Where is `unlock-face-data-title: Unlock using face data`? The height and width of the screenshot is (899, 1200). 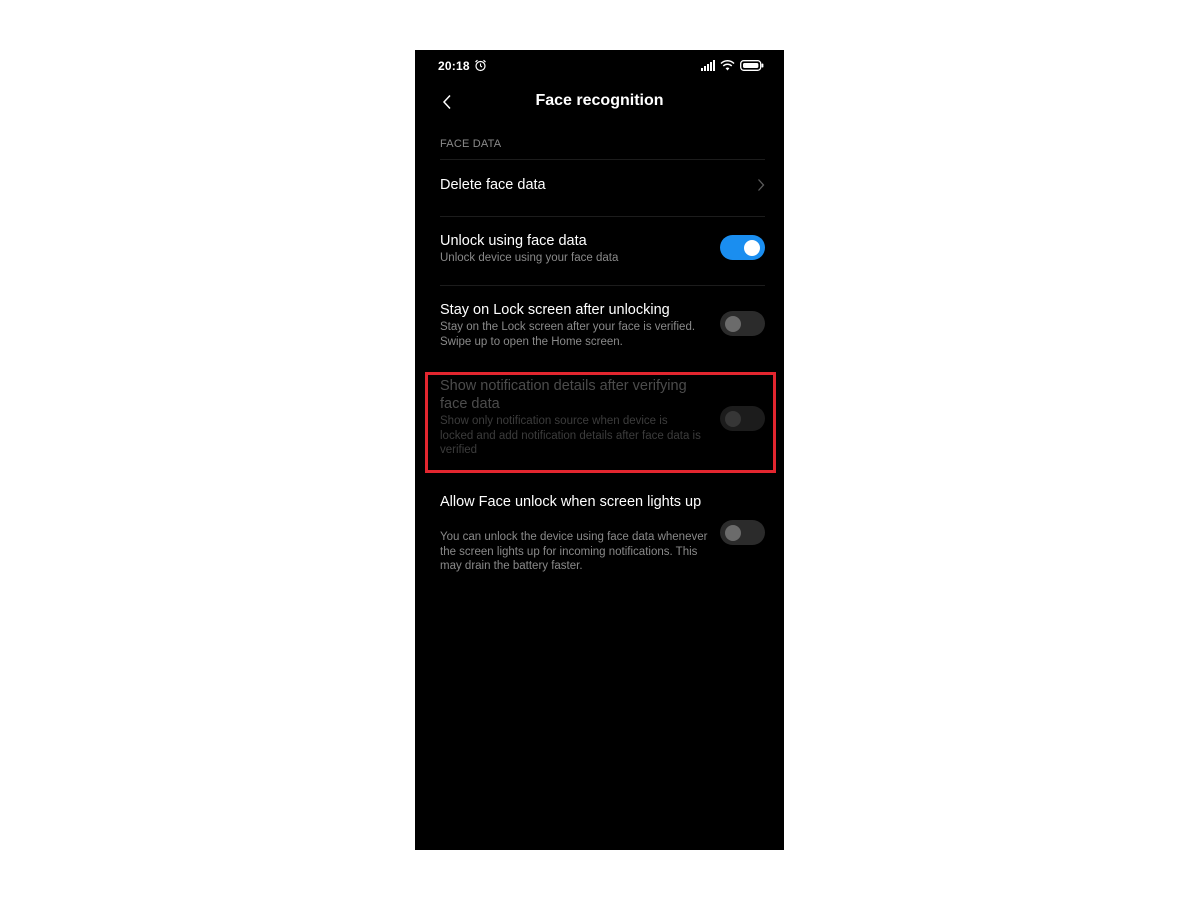 unlock-face-data-title: Unlock using face data is located at coordinates (513, 241).